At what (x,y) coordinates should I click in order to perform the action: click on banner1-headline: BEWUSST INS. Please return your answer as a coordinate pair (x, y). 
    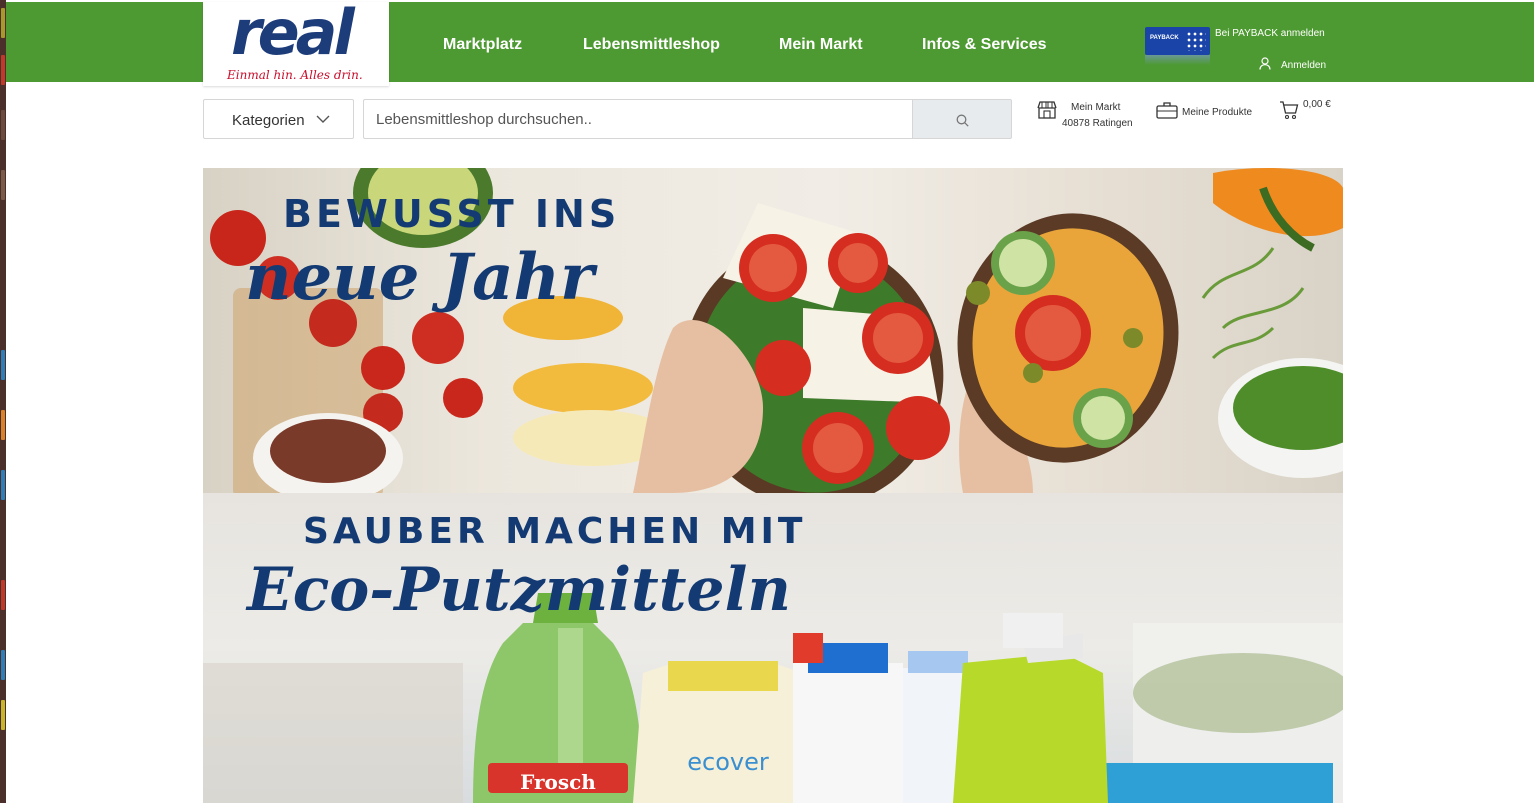
    Looking at the image, I should click on (452, 214).